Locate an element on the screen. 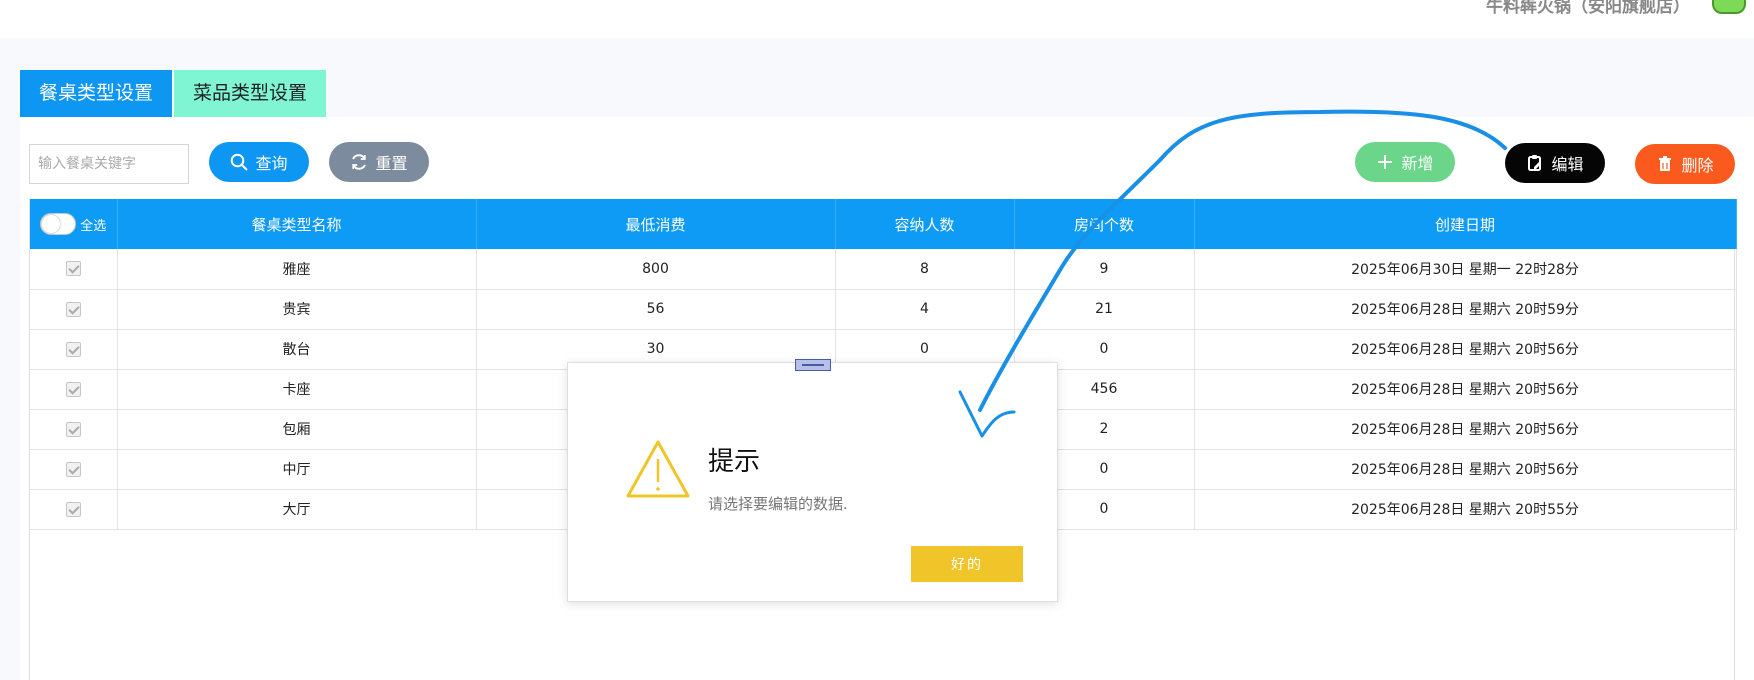 This screenshot has width=1754, height=680. column-header-name: 餐桌类型名称 is located at coordinates (297, 224).